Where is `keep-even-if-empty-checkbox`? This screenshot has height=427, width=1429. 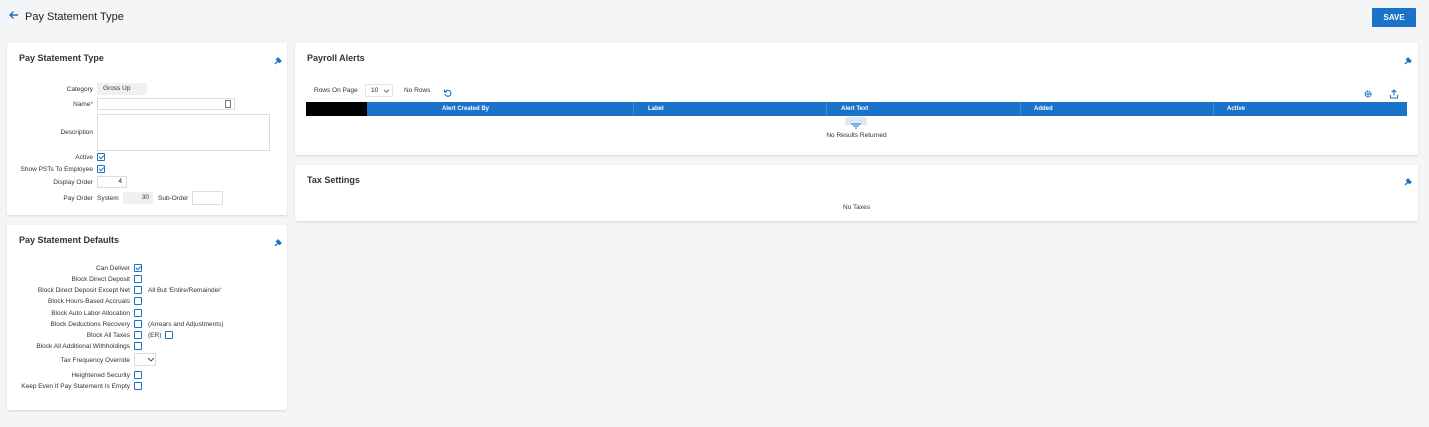
keep-even-if-empty-checkbox is located at coordinates (138, 386).